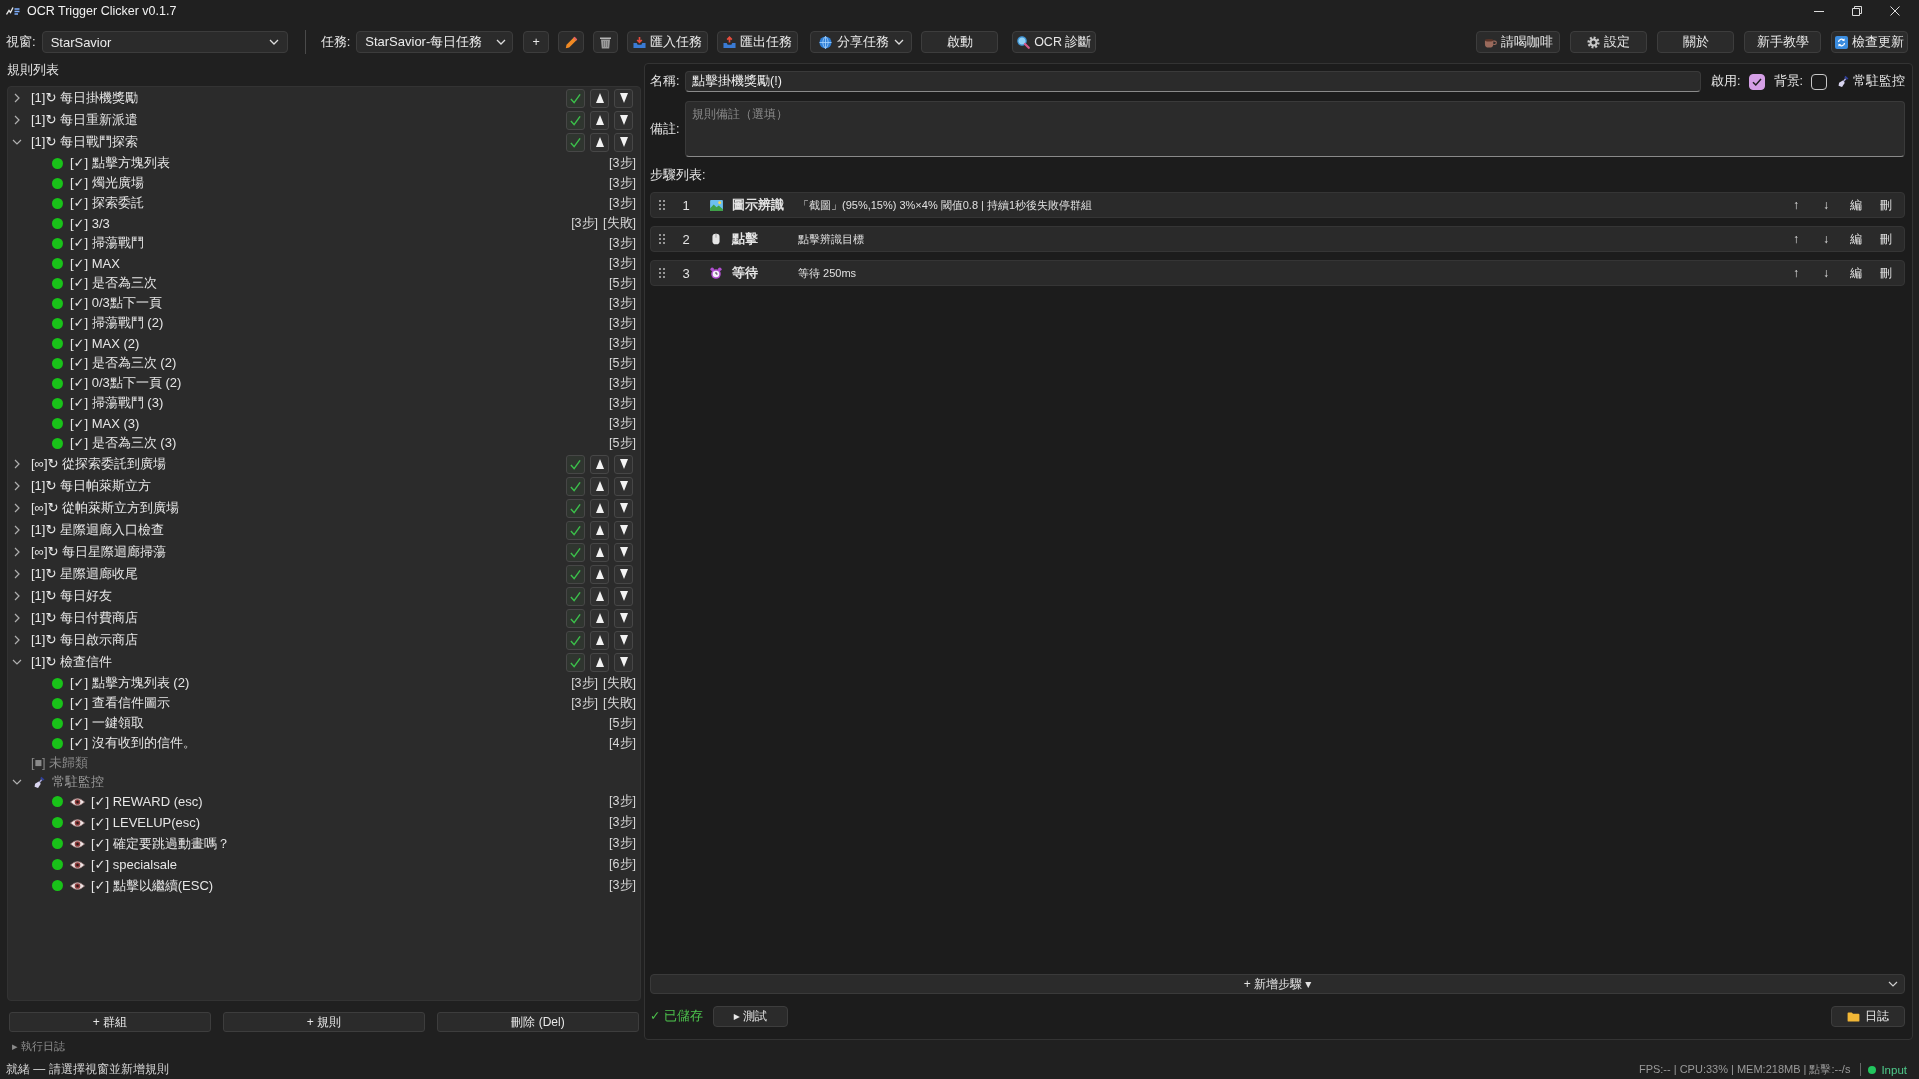  What do you see at coordinates (1193, 81) in the screenshot?
I see `name-input: 點擊掛機獎勵(!)` at bounding box center [1193, 81].